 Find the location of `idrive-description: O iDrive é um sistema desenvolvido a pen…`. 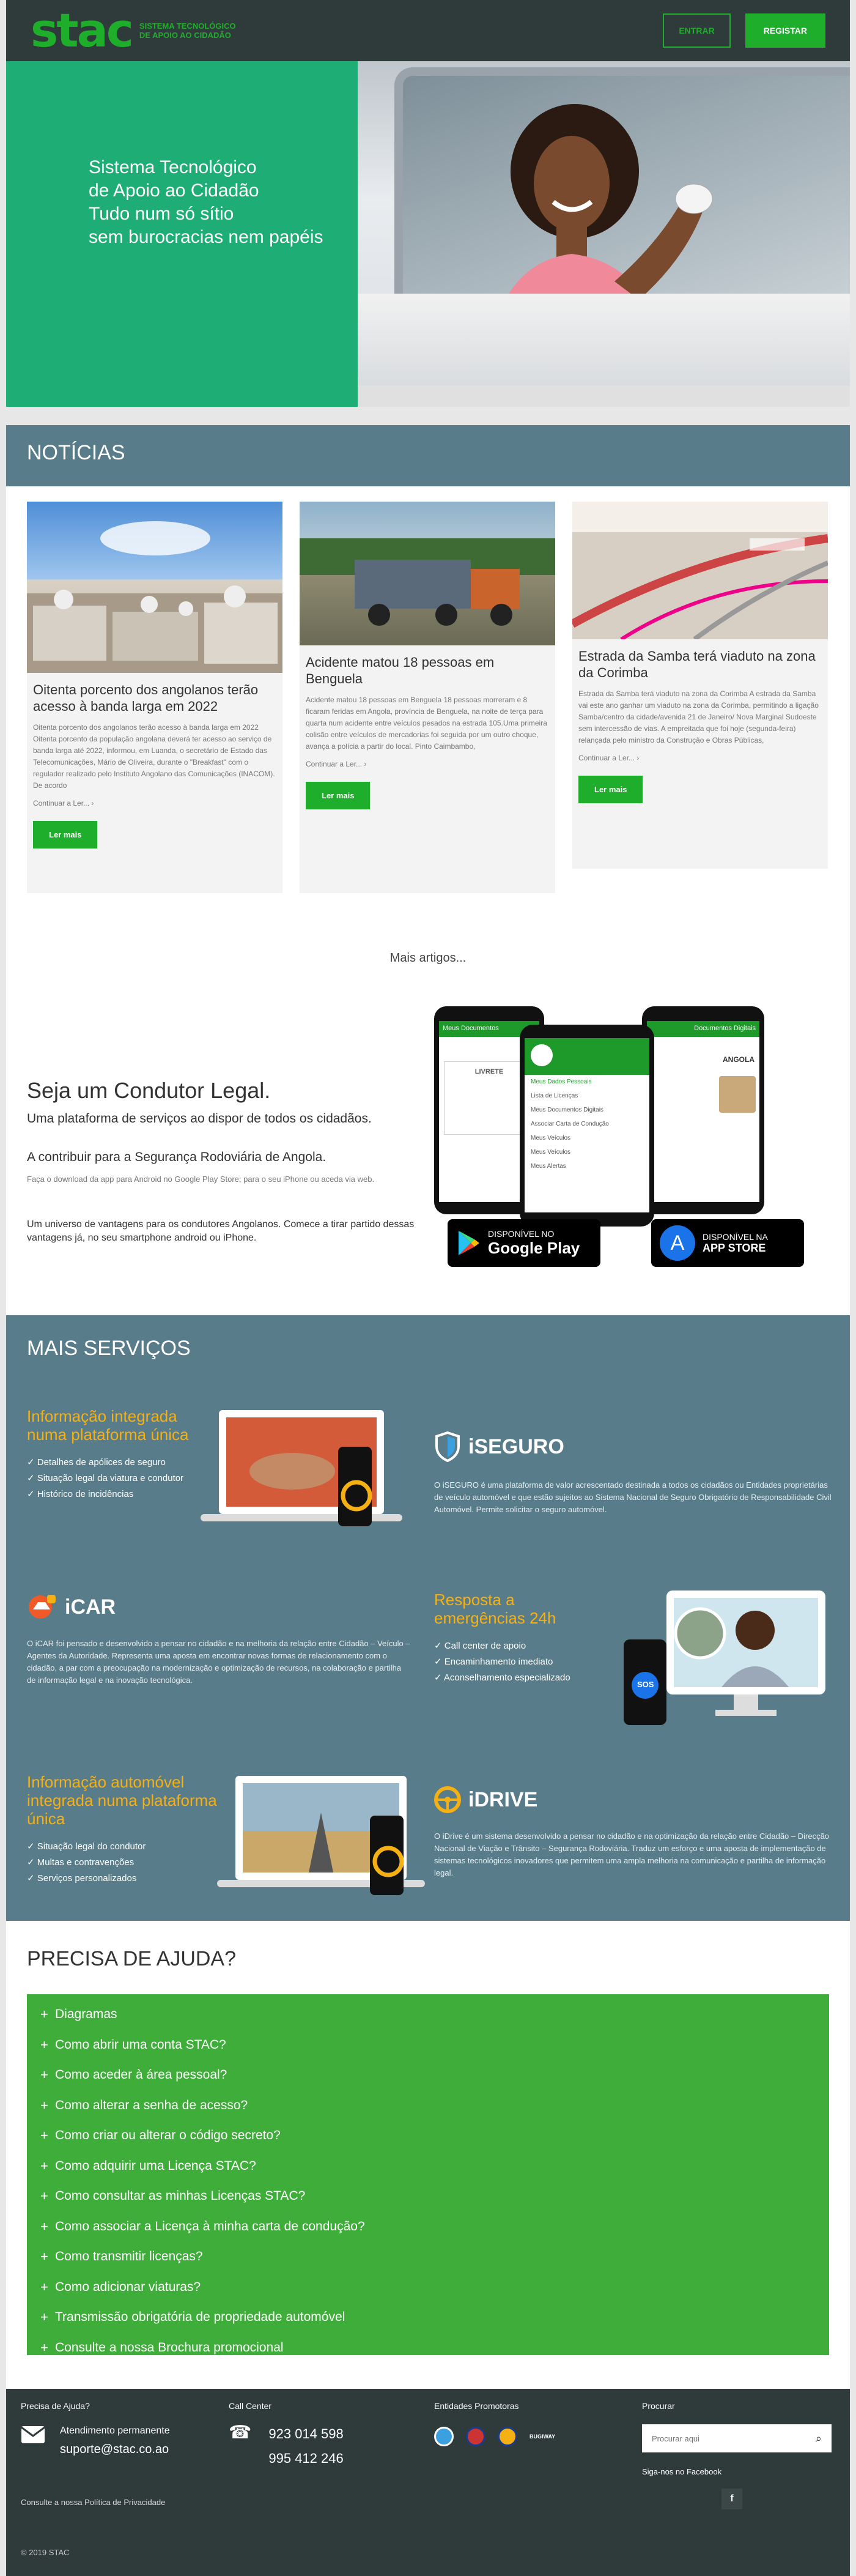

idrive-description: O iDrive é um sistema desenvolvido a pen… is located at coordinates (632, 1854).